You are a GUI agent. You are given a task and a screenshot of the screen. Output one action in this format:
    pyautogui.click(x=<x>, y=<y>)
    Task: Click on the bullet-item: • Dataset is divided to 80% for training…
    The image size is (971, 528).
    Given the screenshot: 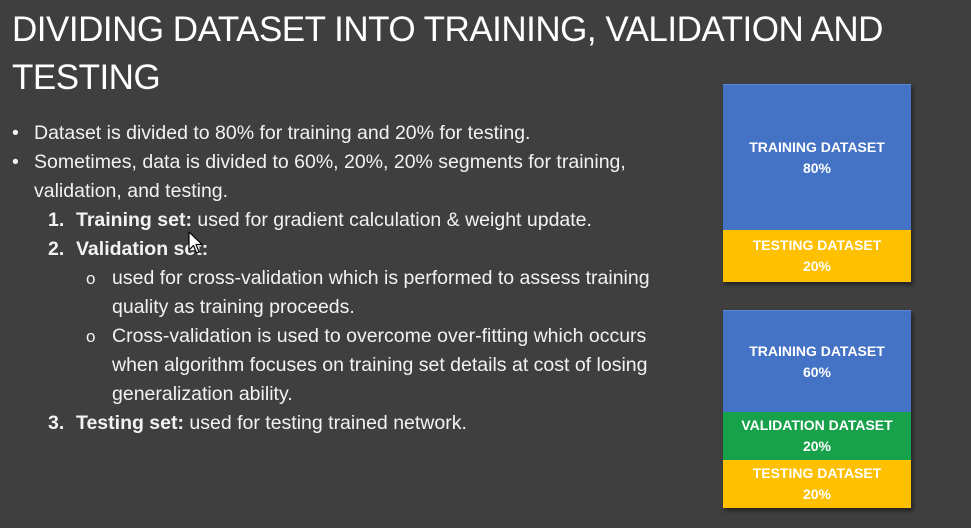 What is the action you would take?
    pyautogui.click(x=352, y=133)
    